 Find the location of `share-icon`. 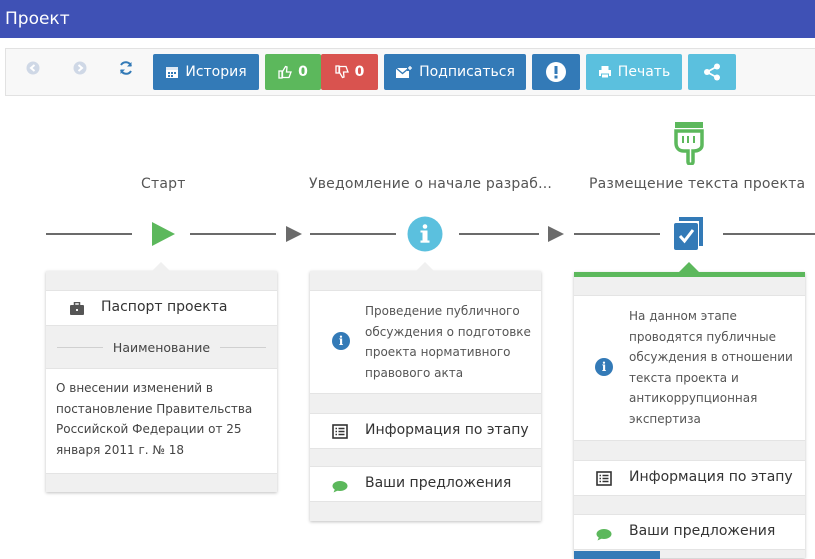

share-icon is located at coordinates (712, 72).